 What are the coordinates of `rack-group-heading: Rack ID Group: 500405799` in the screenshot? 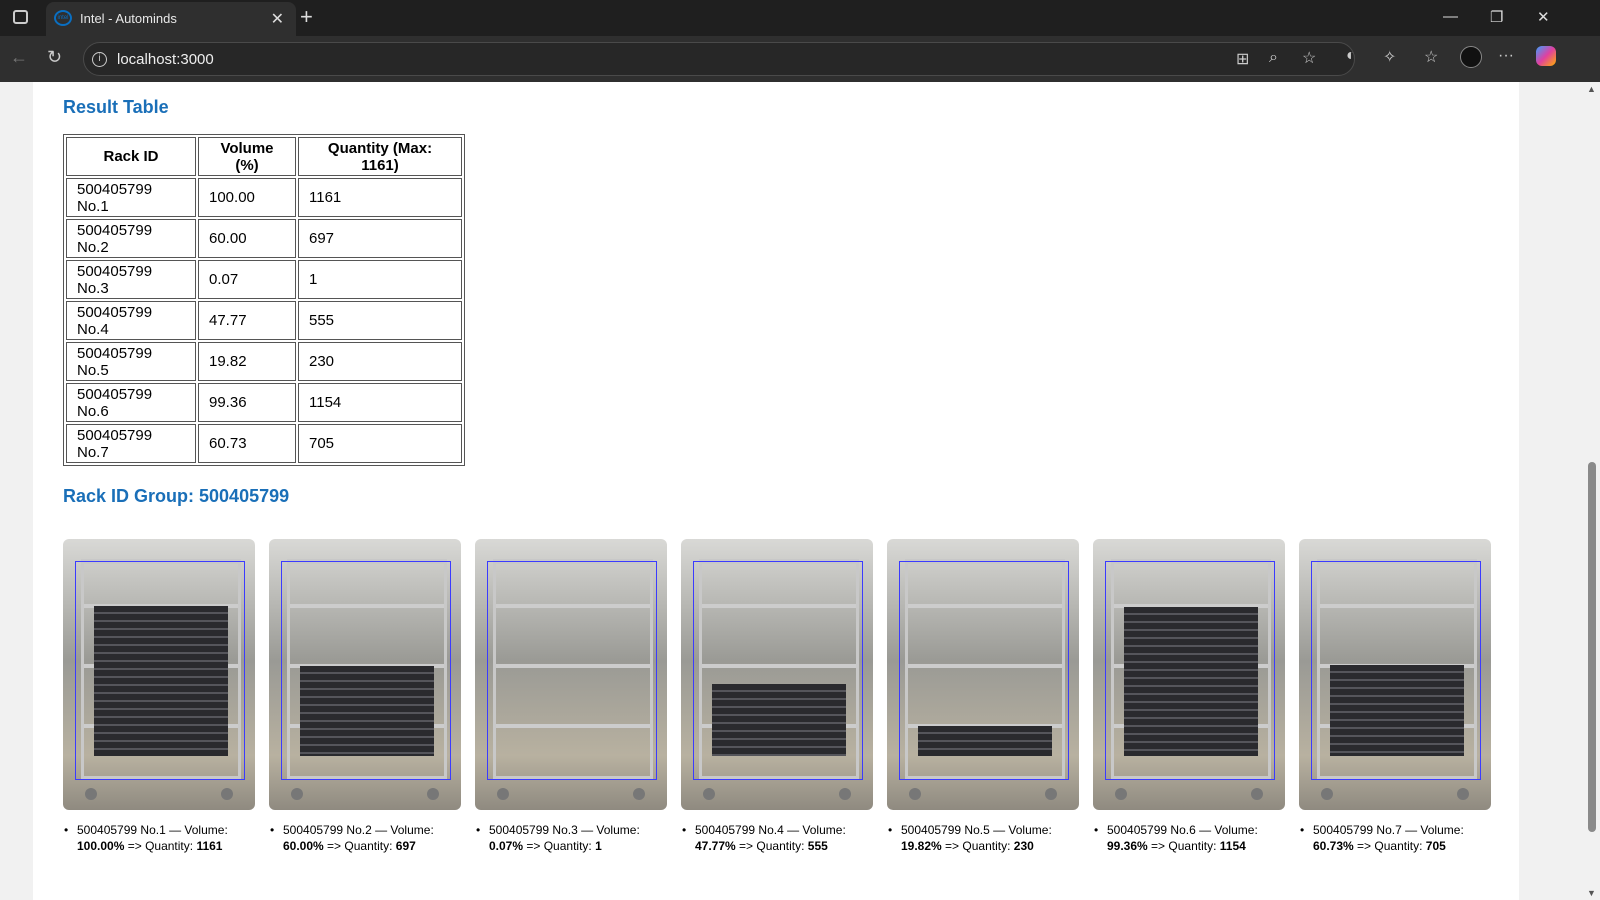 It's located at (176, 496).